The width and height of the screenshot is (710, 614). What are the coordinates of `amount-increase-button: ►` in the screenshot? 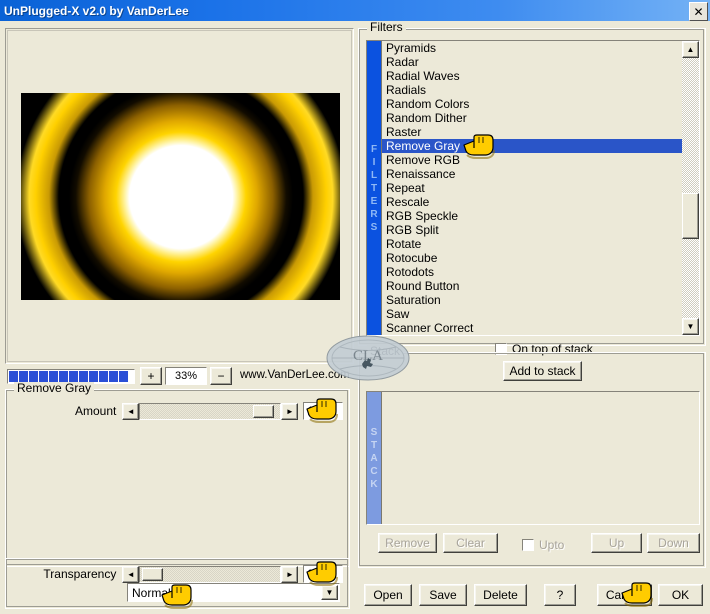 It's located at (290, 411).